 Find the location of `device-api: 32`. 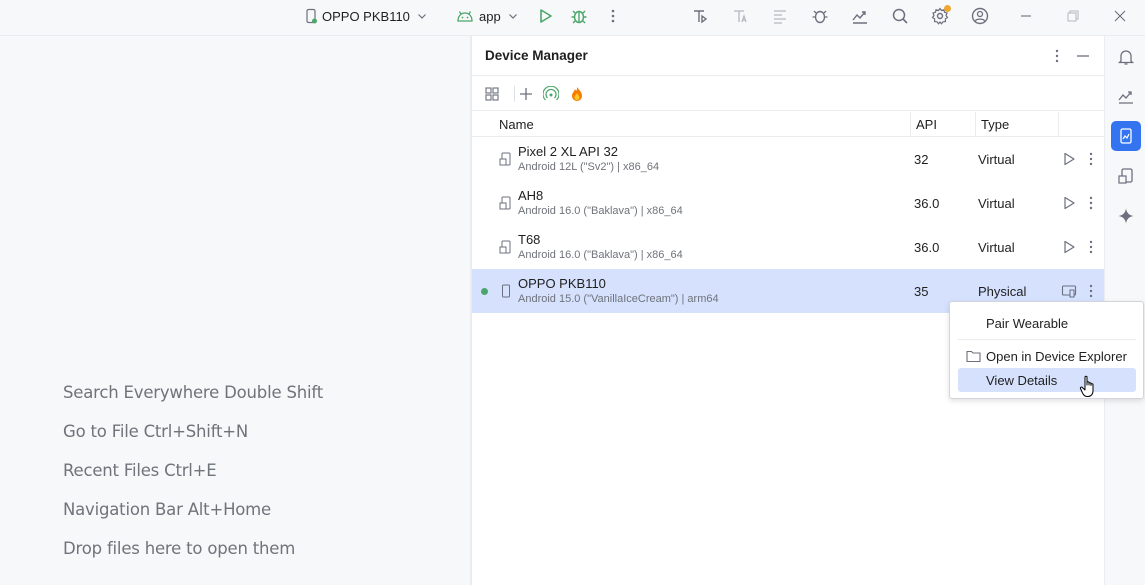

device-api: 32 is located at coordinates (921, 159).